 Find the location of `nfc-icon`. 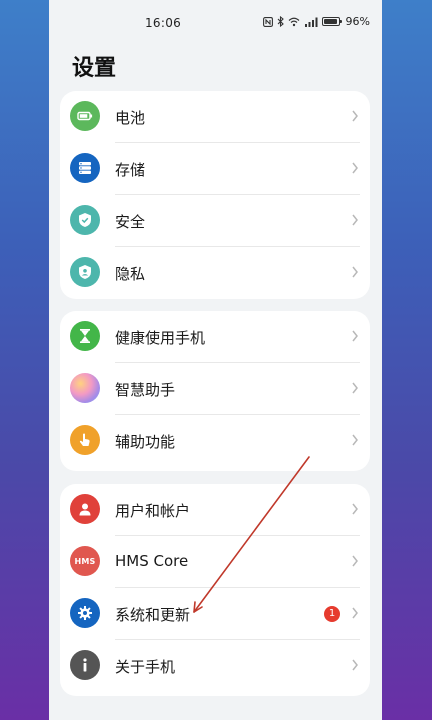

nfc-icon is located at coordinates (267, 21).